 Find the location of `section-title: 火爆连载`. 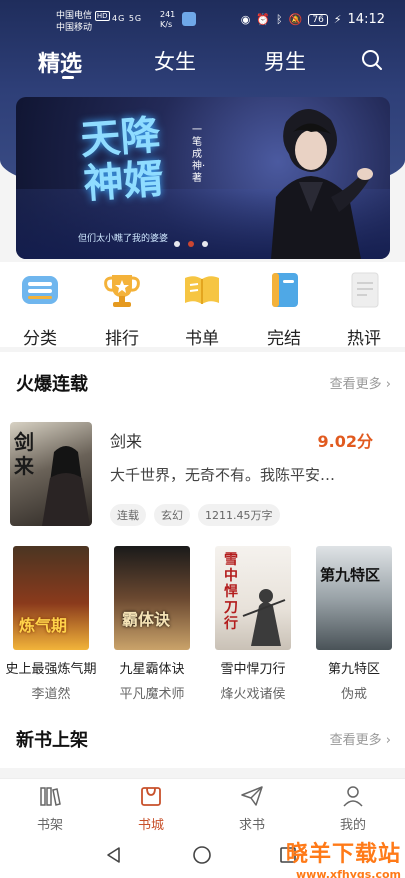

section-title: 火爆连载 is located at coordinates (52, 384).